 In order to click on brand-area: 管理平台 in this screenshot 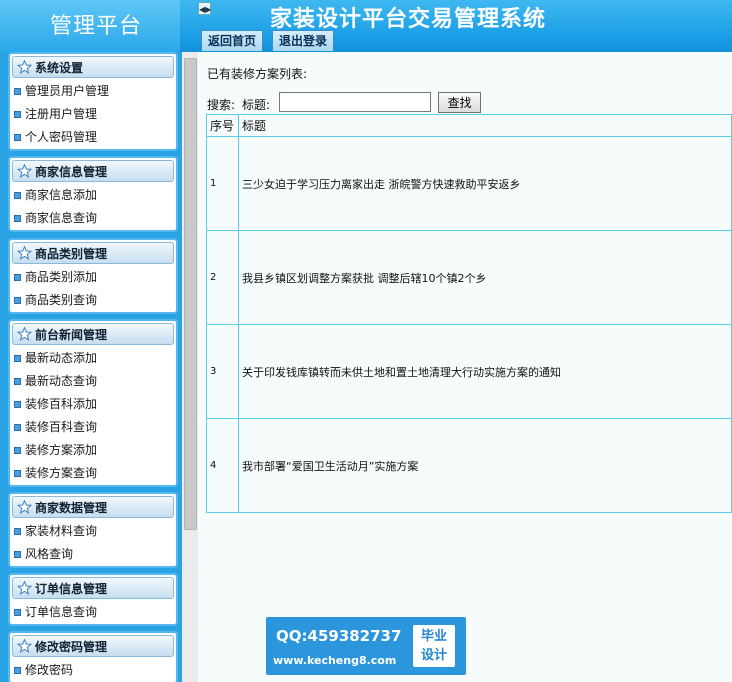, I will do `click(90, 26)`.